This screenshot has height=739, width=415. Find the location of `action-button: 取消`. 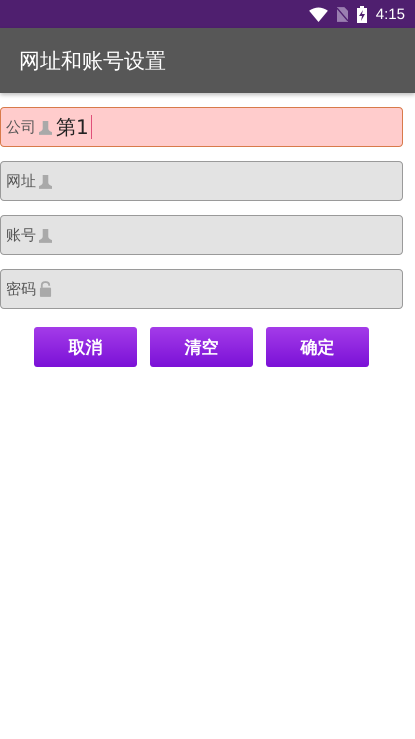

action-button: 取消 is located at coordinates (85, 347).